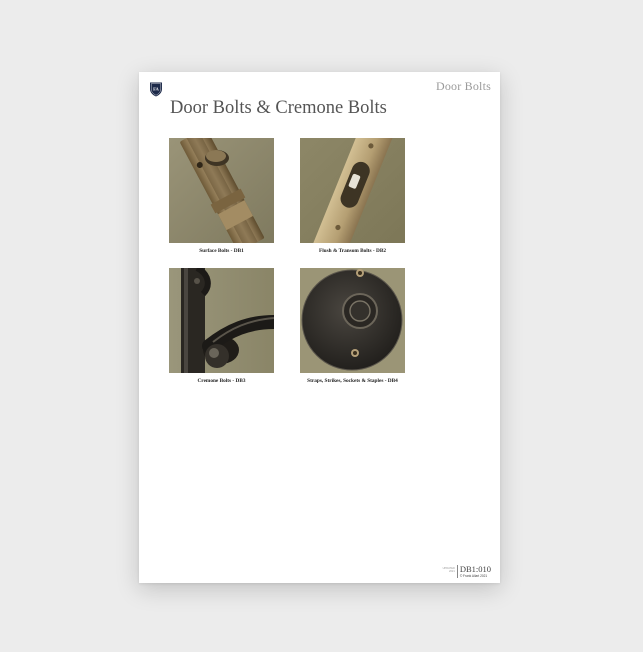 The width and height of the screenshot is (643, 652). Describe the element at coordinates (352, 381) in the screenshot. I see `product-caption: Straps, Strikes, Sockets & Staples - DB4` at that location.